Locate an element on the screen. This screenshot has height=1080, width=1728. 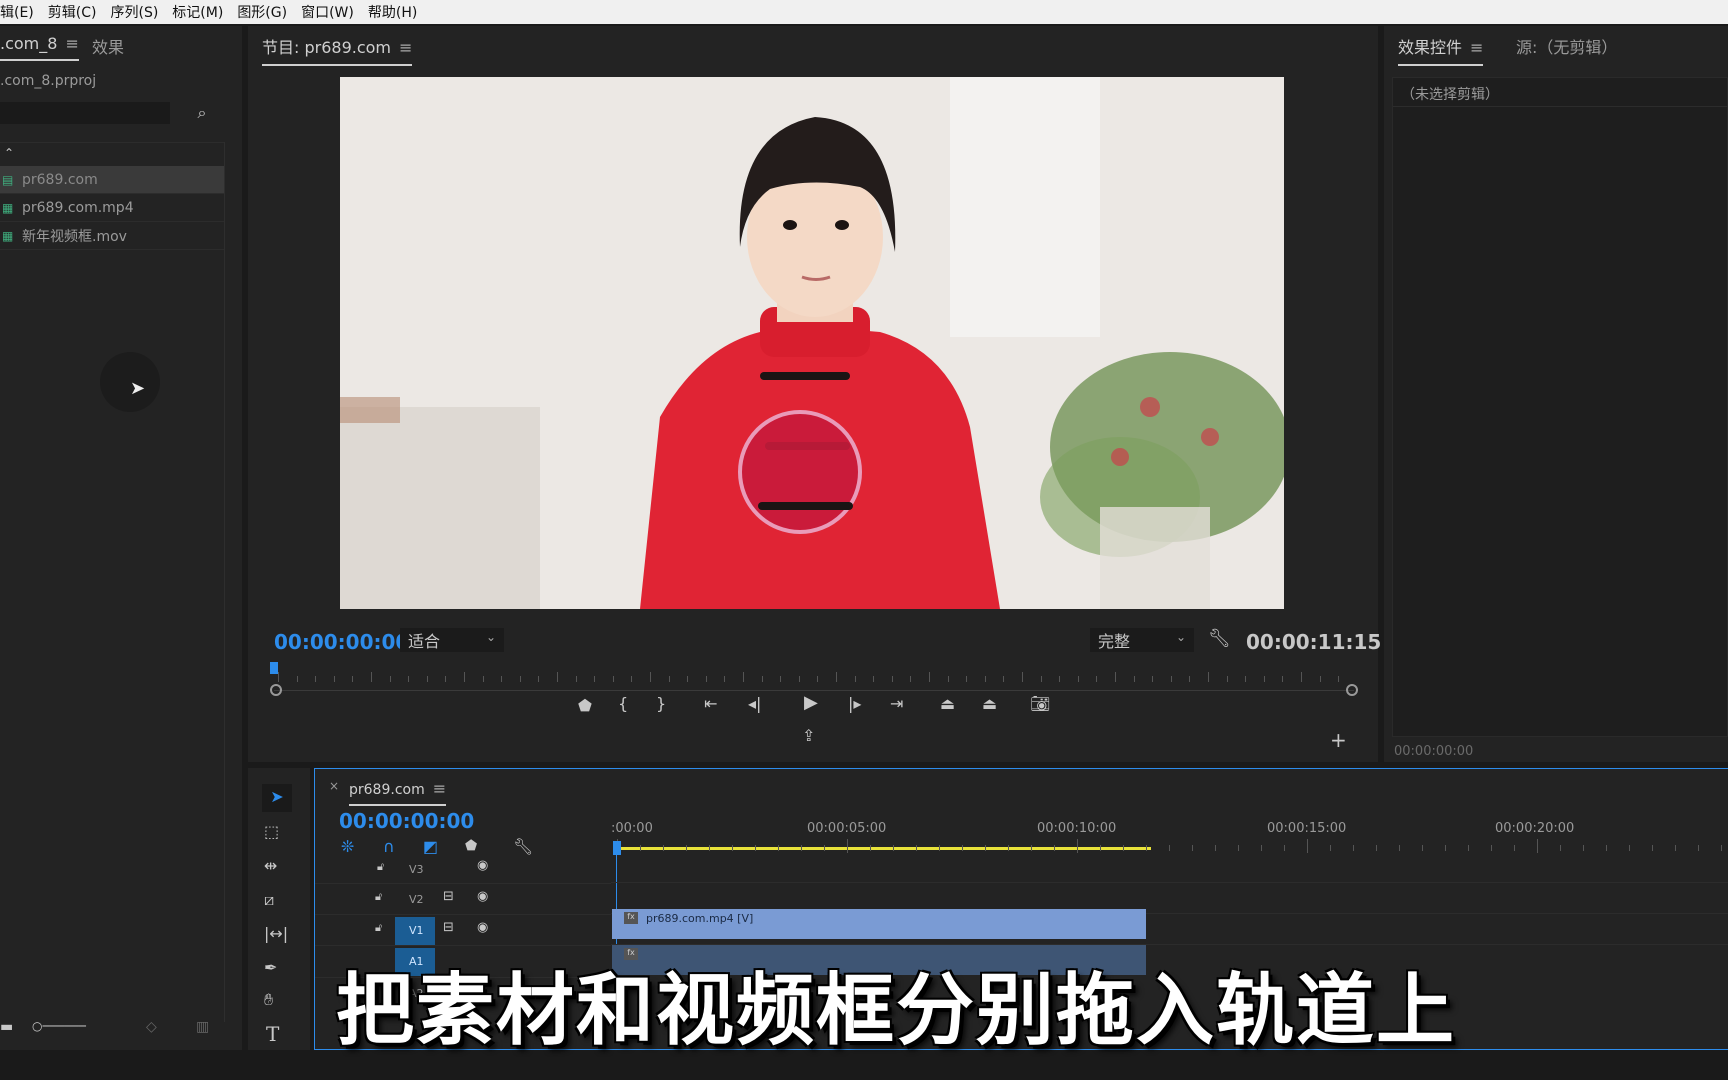
menu-graphics: 图形(G) is located at coordinates (262, 12).